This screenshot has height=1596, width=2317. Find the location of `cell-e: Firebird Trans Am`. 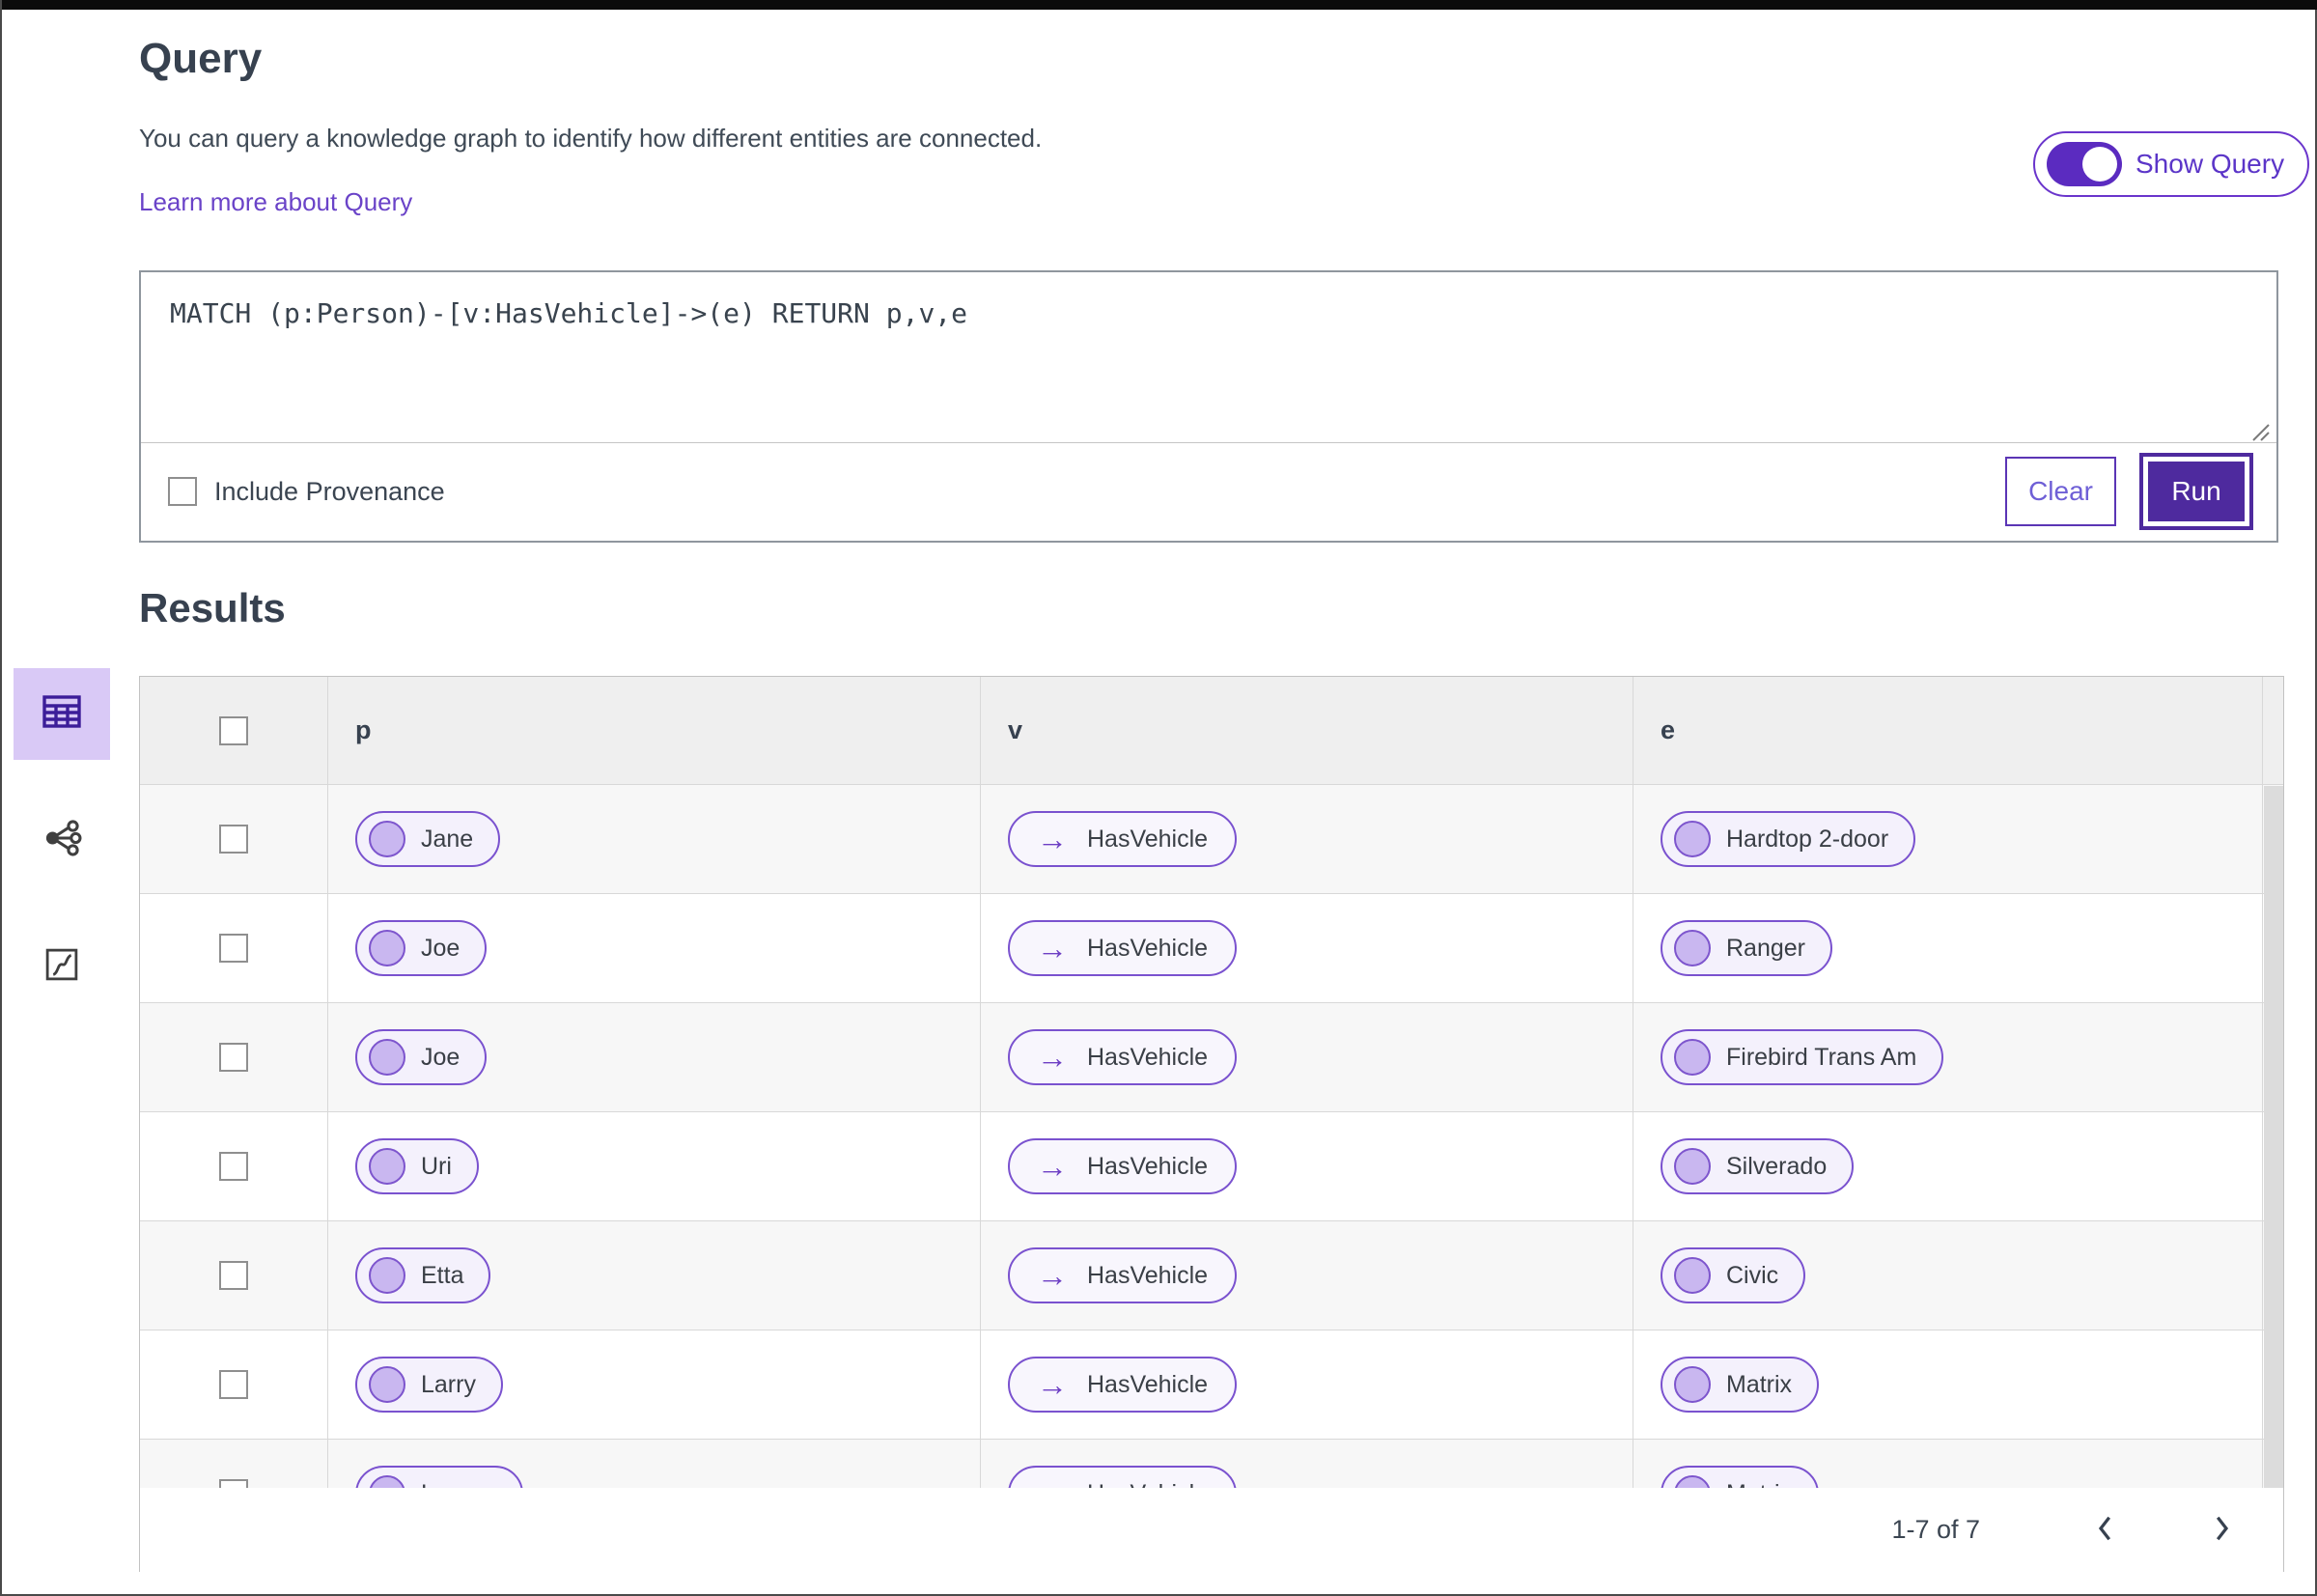

cell-e: Firebird Trans Am is located at coordinates (1948, 1057).